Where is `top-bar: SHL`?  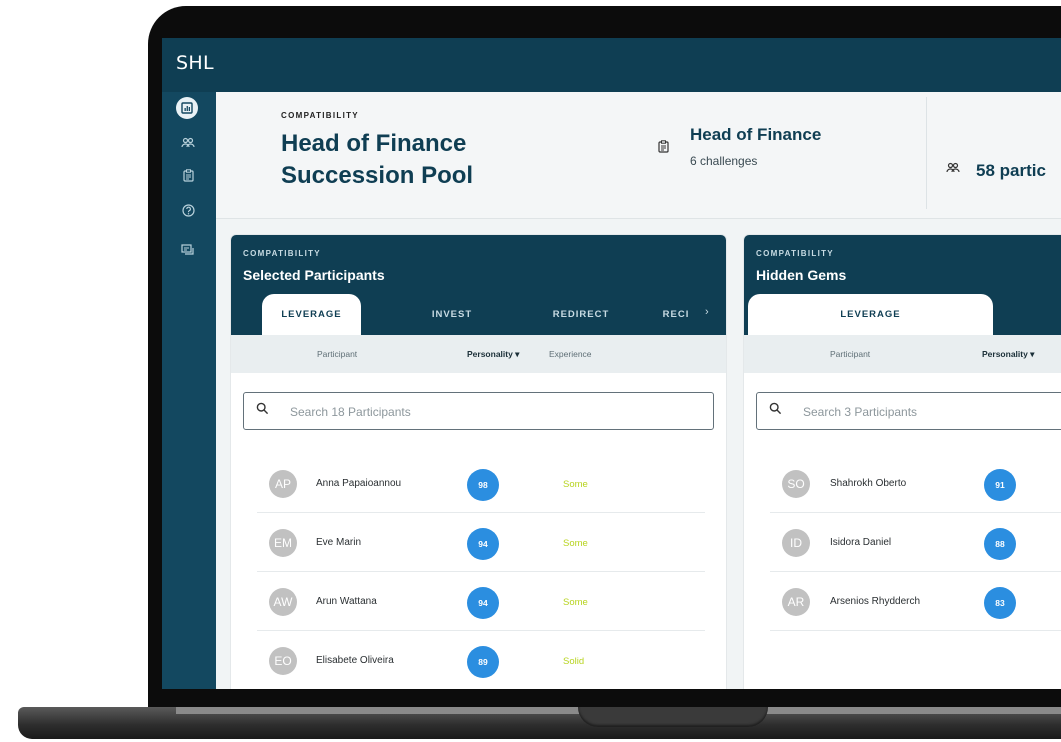
top-bar: SHL is located at coordinates (611, 65).